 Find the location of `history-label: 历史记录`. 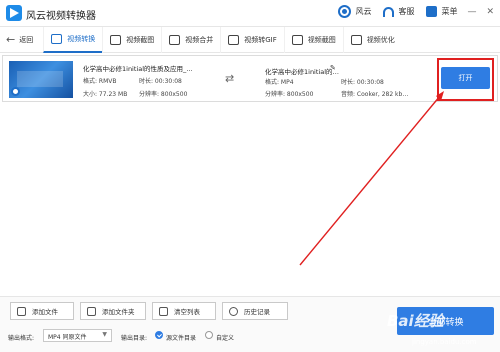

history-label: 历史记录 is located at coordinates (257, 312).